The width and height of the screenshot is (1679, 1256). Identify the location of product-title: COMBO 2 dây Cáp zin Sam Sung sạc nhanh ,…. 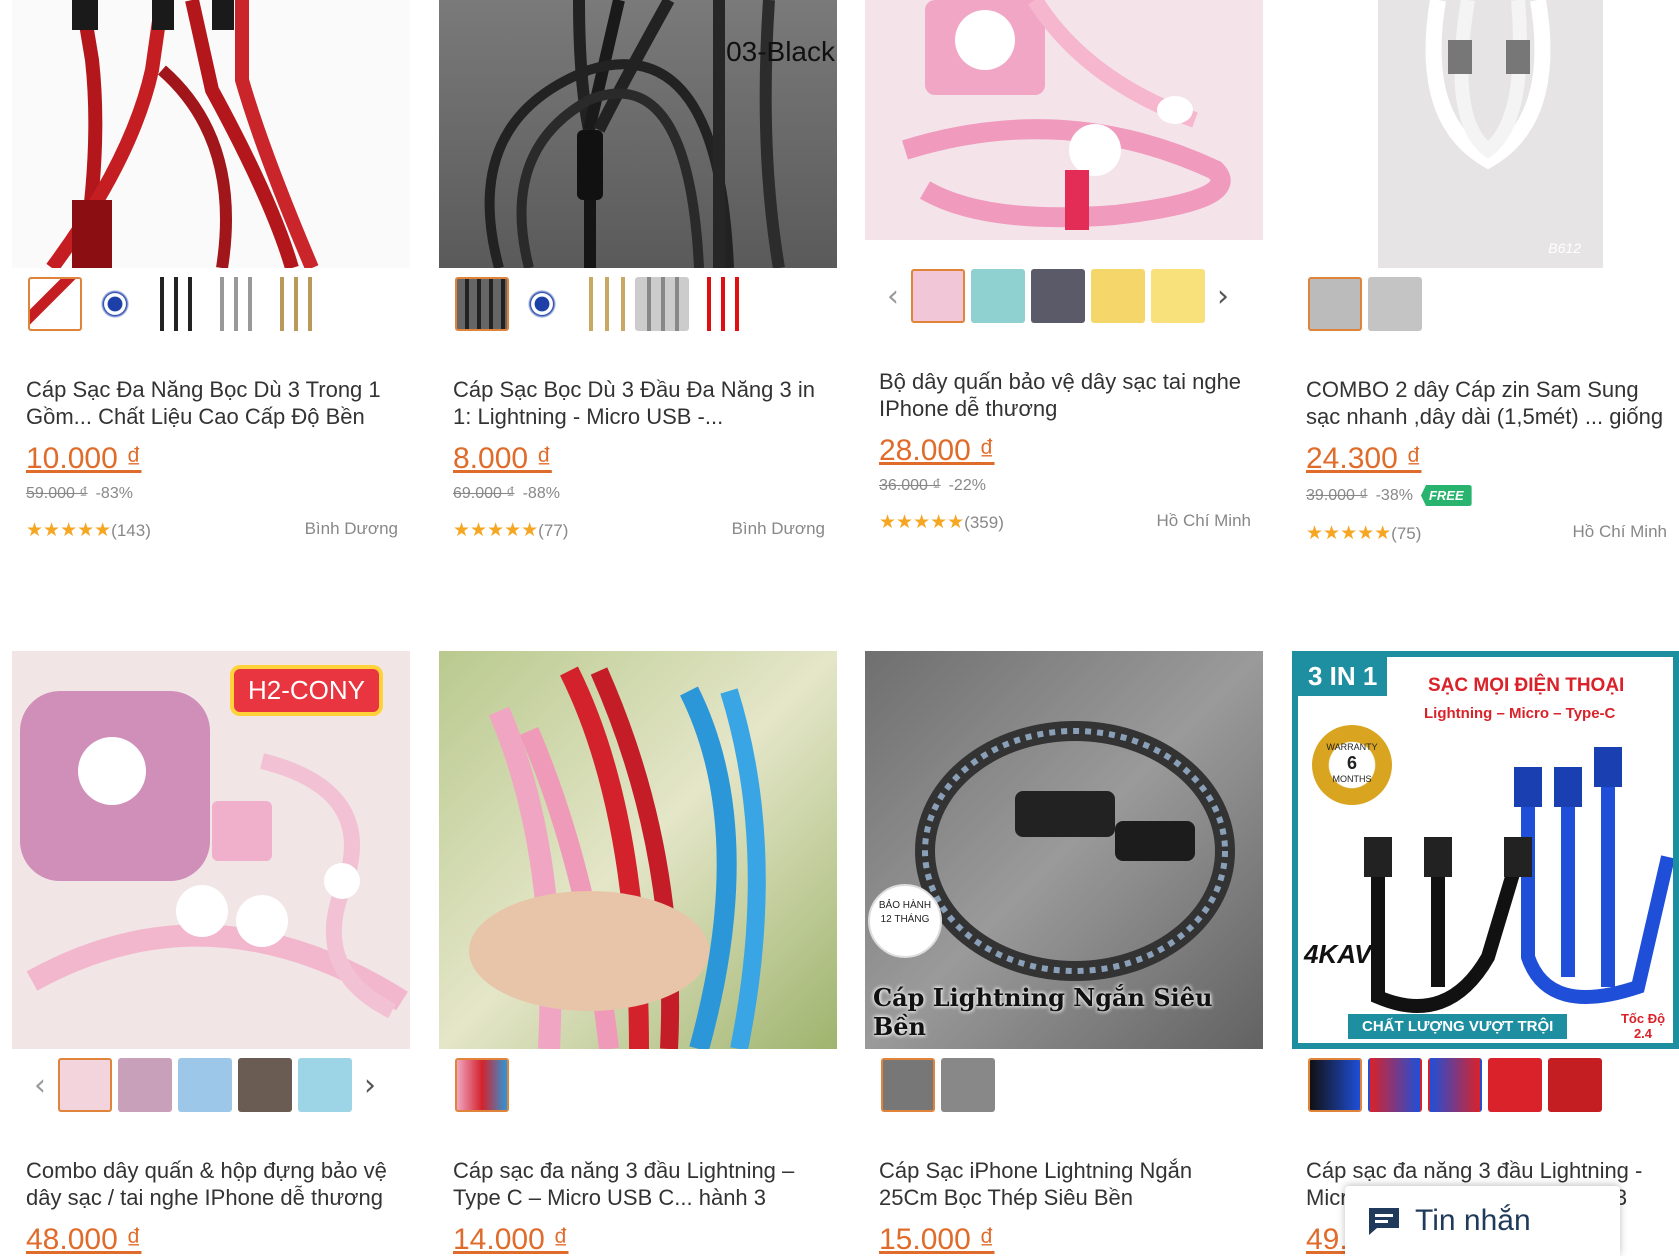
(1485, 403).